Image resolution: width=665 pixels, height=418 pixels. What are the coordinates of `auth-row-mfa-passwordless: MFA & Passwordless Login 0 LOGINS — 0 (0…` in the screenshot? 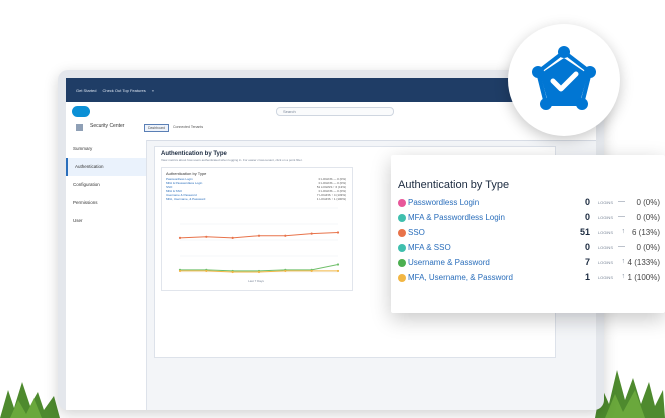 It's located at (529, 219).